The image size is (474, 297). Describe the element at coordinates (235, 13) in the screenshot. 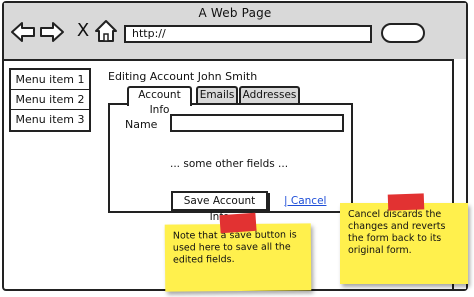

I see `window-title: A Web Page` at that location.